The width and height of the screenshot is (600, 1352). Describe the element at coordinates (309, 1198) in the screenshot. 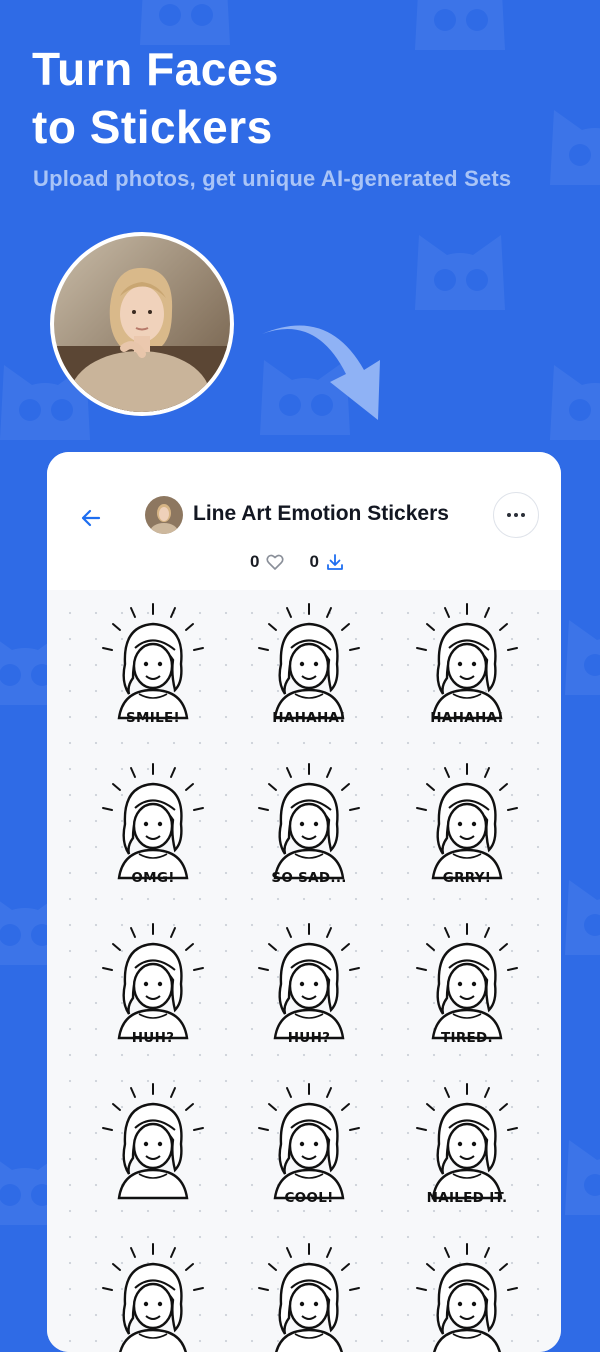

I see `sticker-label: COOL!` at that location.